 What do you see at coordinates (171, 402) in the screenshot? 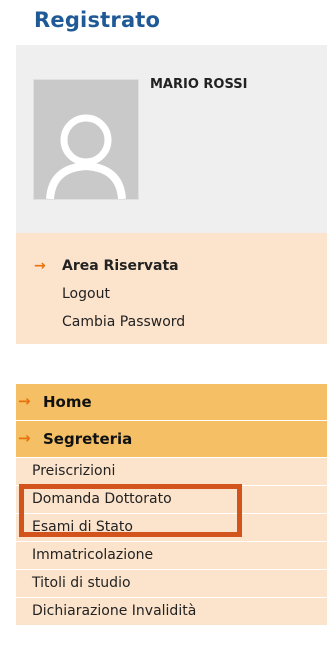
I see `menu-home: → Home` at bounding box center [171, 402].